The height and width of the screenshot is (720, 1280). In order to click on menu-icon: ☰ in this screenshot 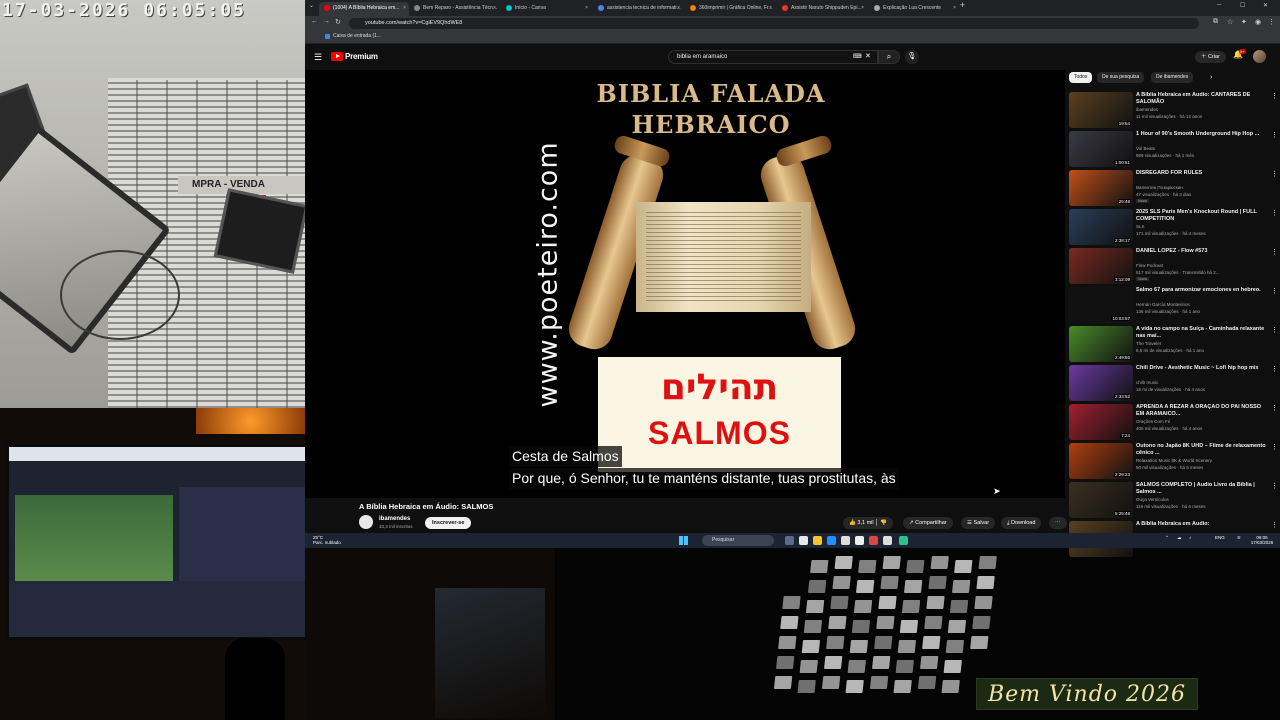, I will do `click(318, 57)`.